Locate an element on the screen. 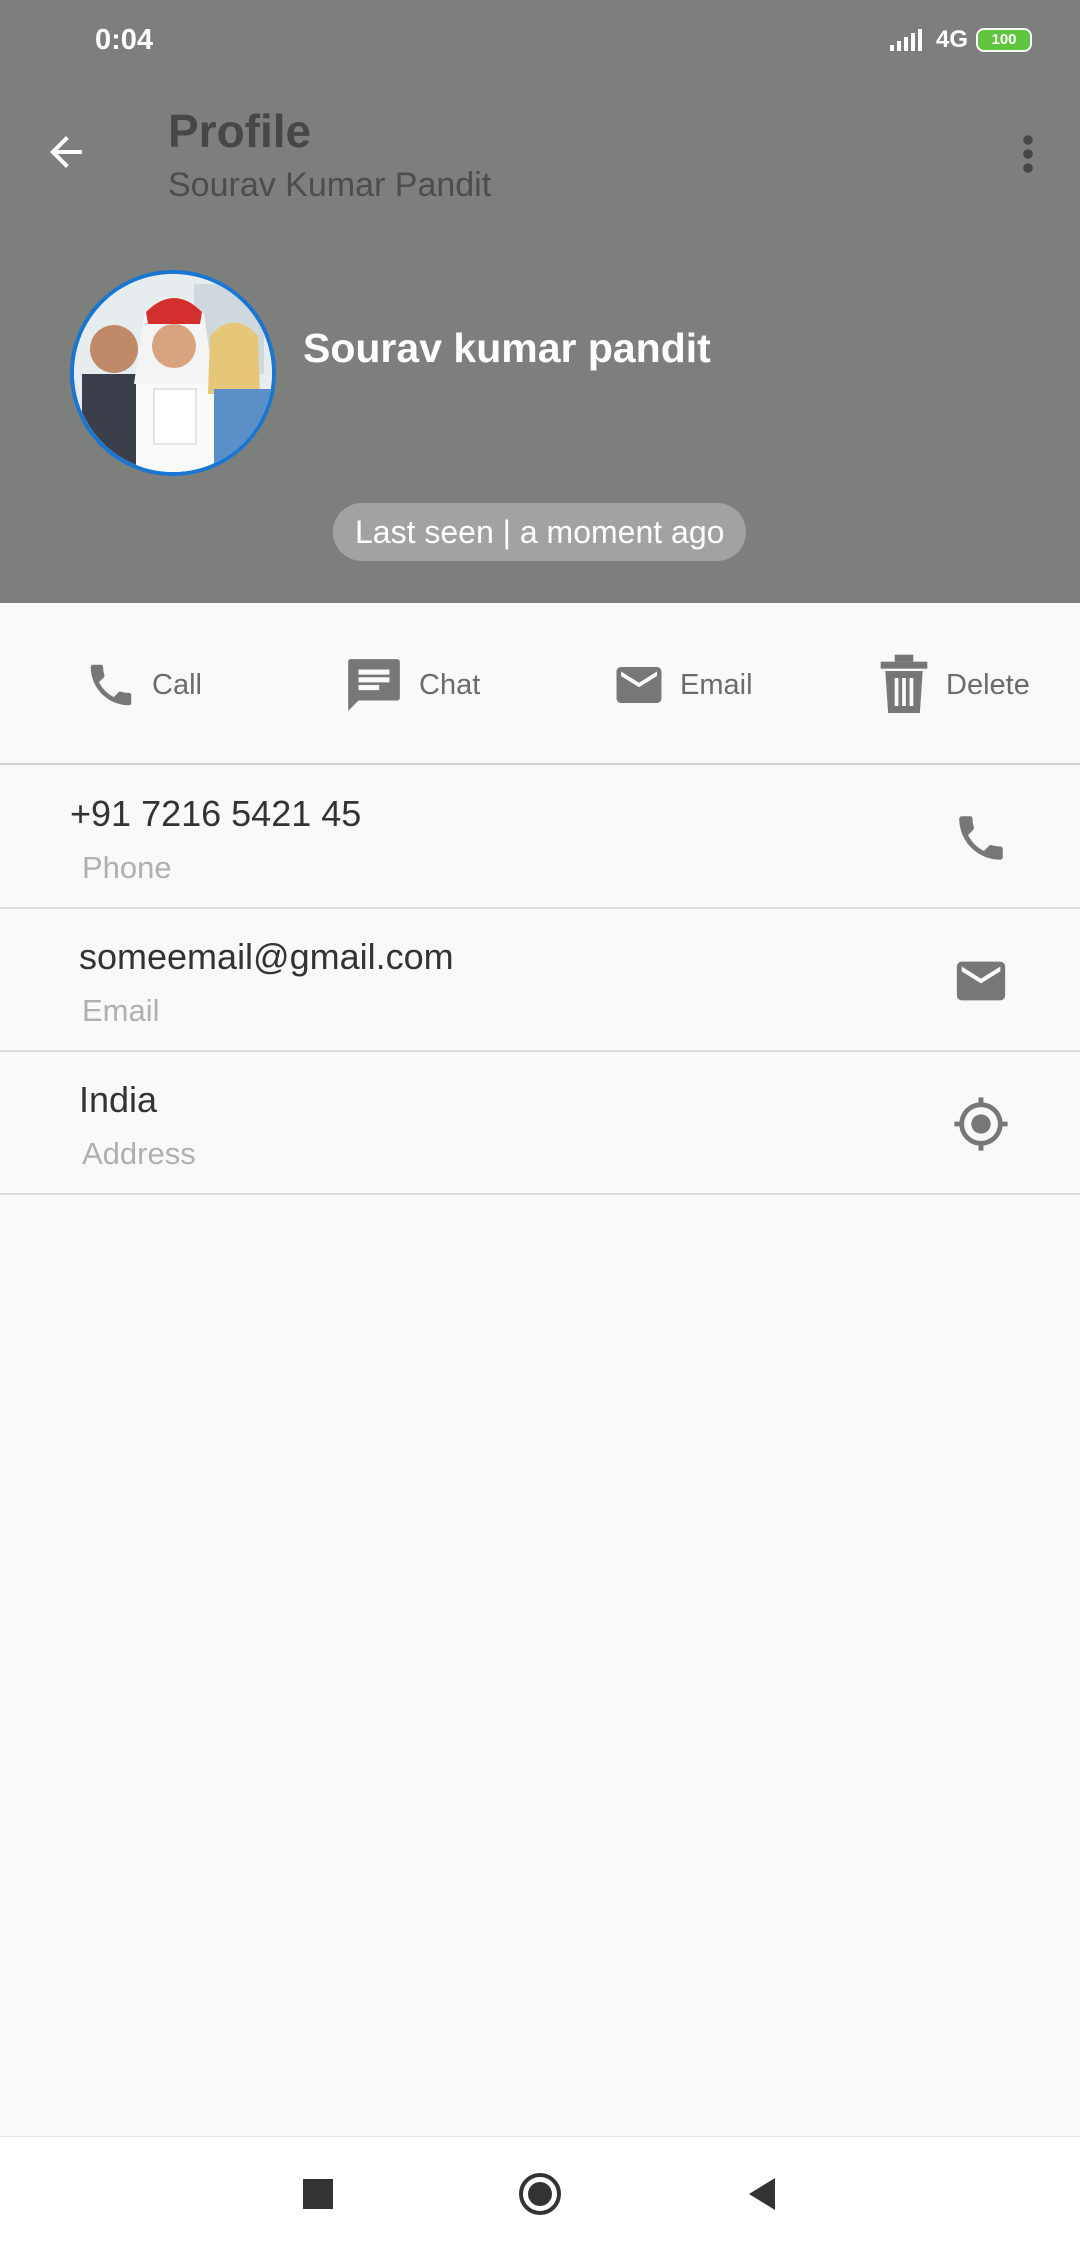  home-button is located at coordinates (540, 2194).